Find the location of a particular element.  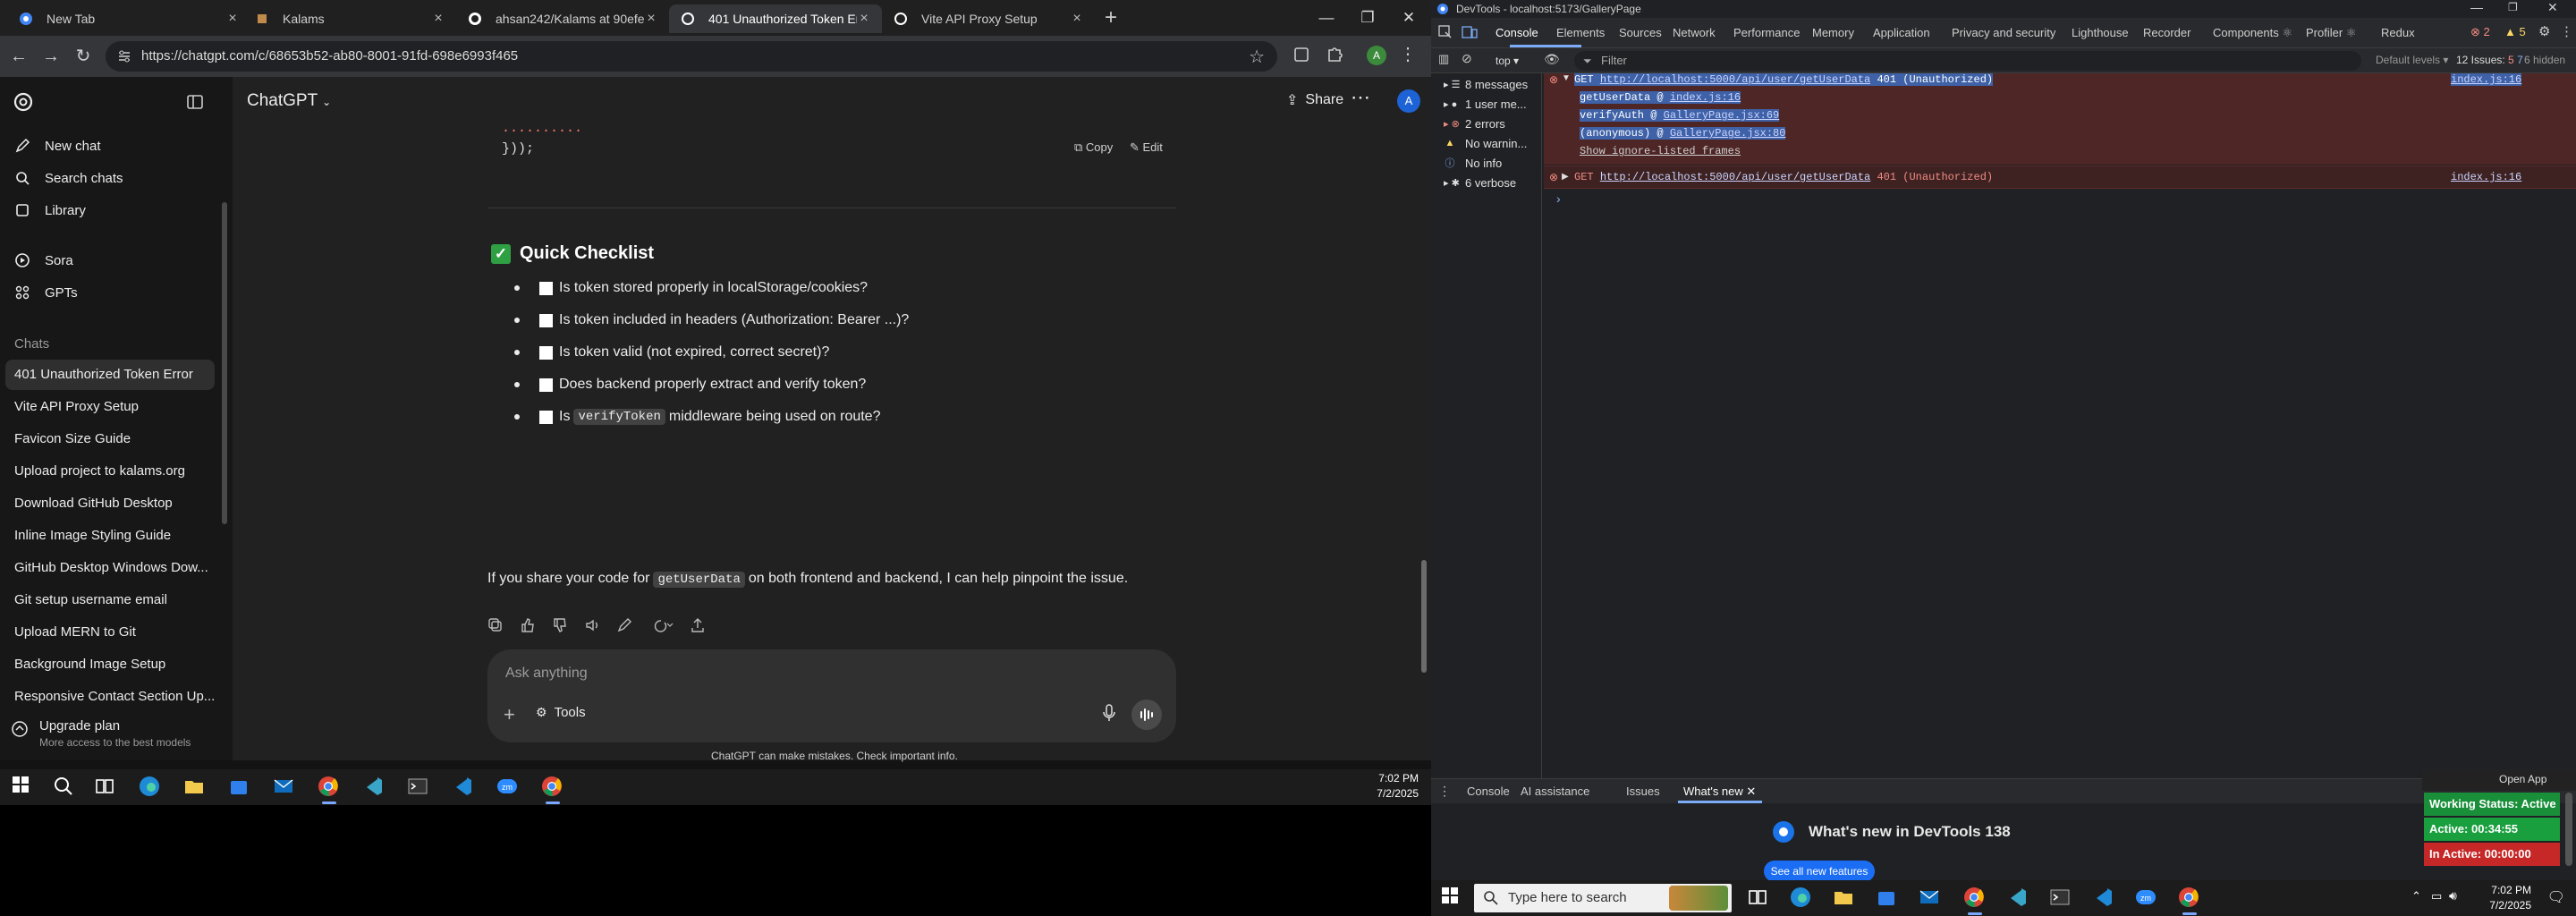

console-filter-input: ⏷ Filter is located at coordinates (1967, 61).